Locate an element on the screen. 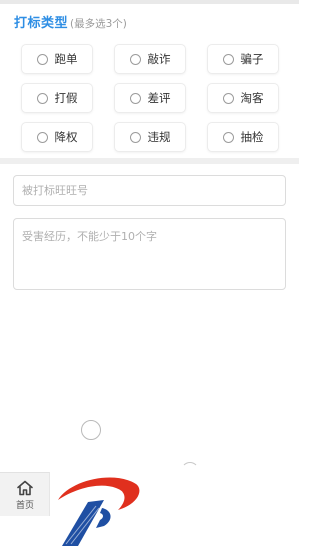  floating-button is located at coordinates (91, 430).